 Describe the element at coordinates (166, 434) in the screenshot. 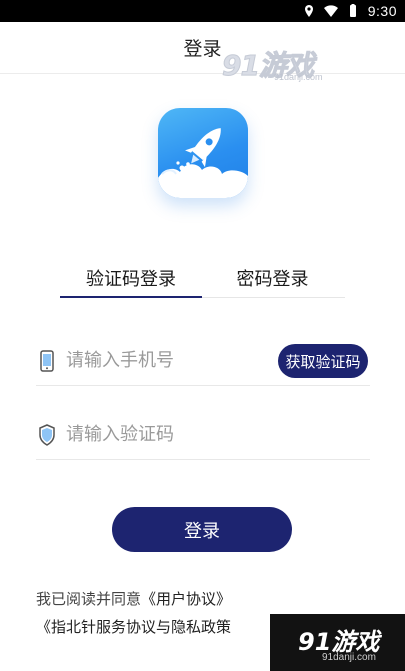

I see `verification-code-input` at that location.